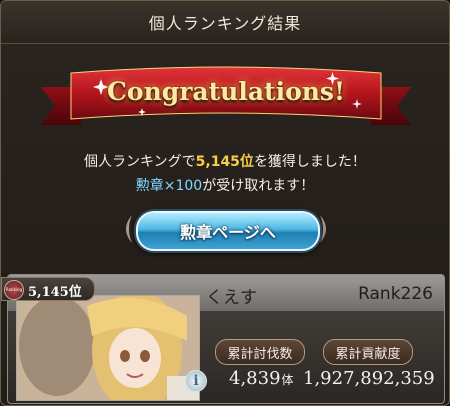 This screenshot has height=406, width=450. I want to click on rank-badge: Ranking 5,145位, so click(48, 289).